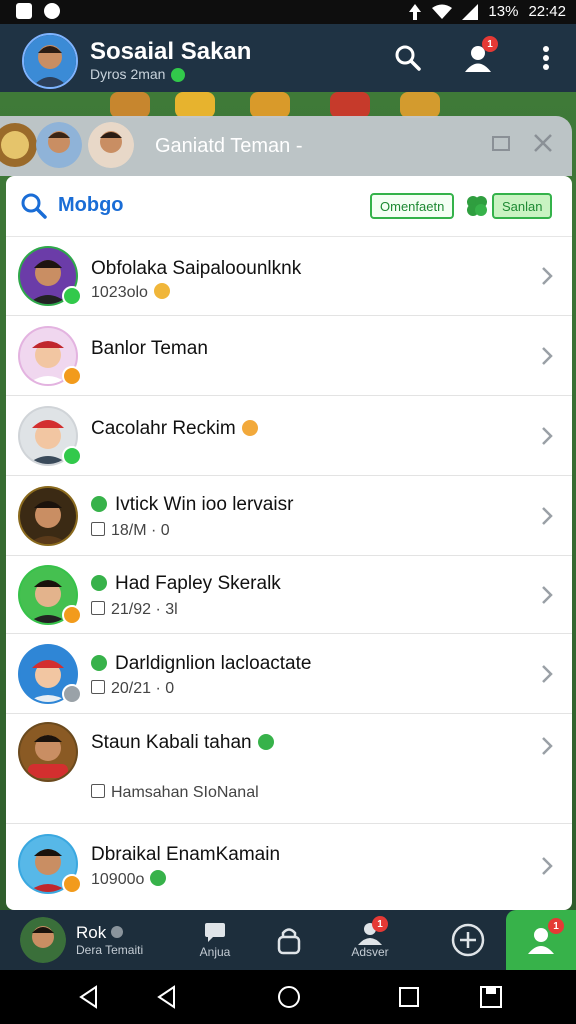  Describe the element at coordinates (501, 145) in the screenshot. I see `minimize-button` at that location.